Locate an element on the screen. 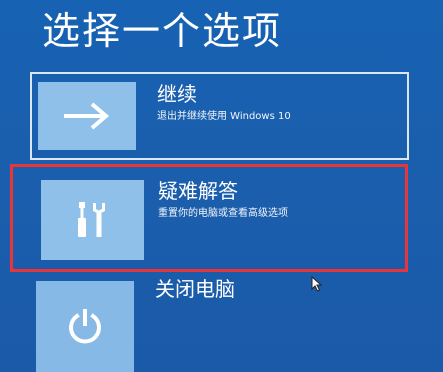 This screenshot has height=372, width=443. screwdriver-wrench-icon is located at coordinates (93, 220).